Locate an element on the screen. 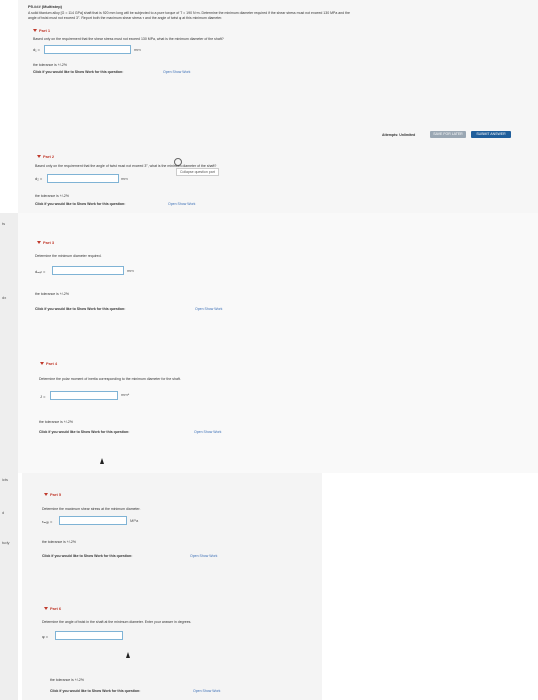 Image resolution: width=538 pixels, height=700 pixels. part-1-unit: mm is located at coordinates (137, 49).